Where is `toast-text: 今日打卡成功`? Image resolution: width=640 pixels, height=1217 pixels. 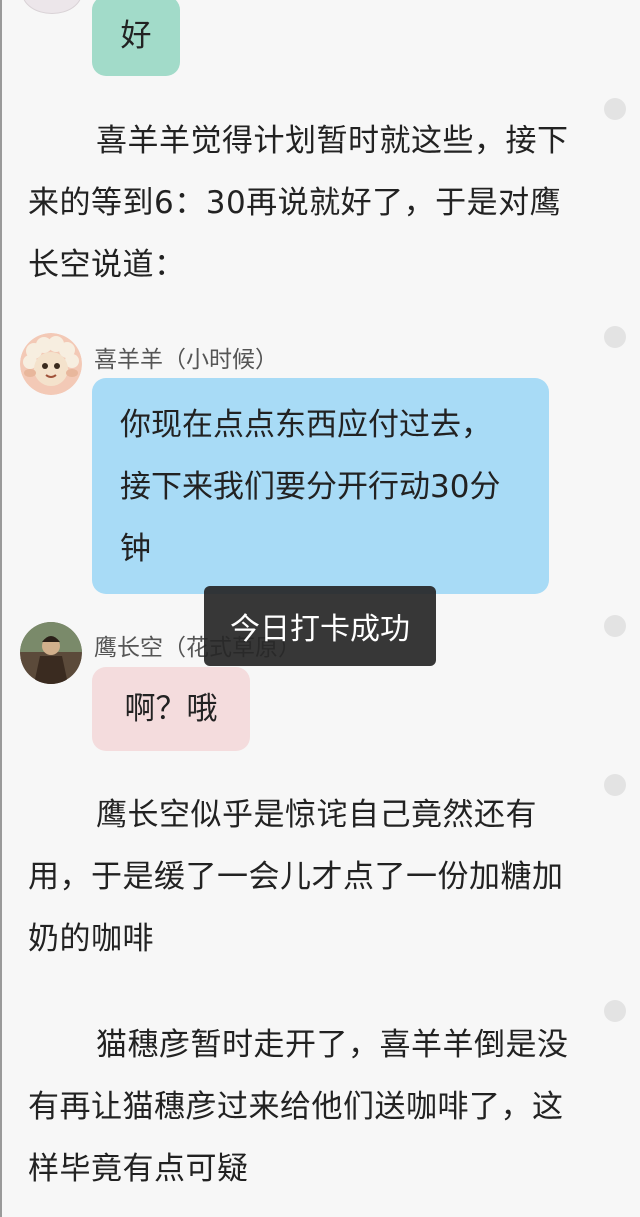
toast-text: 今日打卡成功 is located at coordinates (320, 629).